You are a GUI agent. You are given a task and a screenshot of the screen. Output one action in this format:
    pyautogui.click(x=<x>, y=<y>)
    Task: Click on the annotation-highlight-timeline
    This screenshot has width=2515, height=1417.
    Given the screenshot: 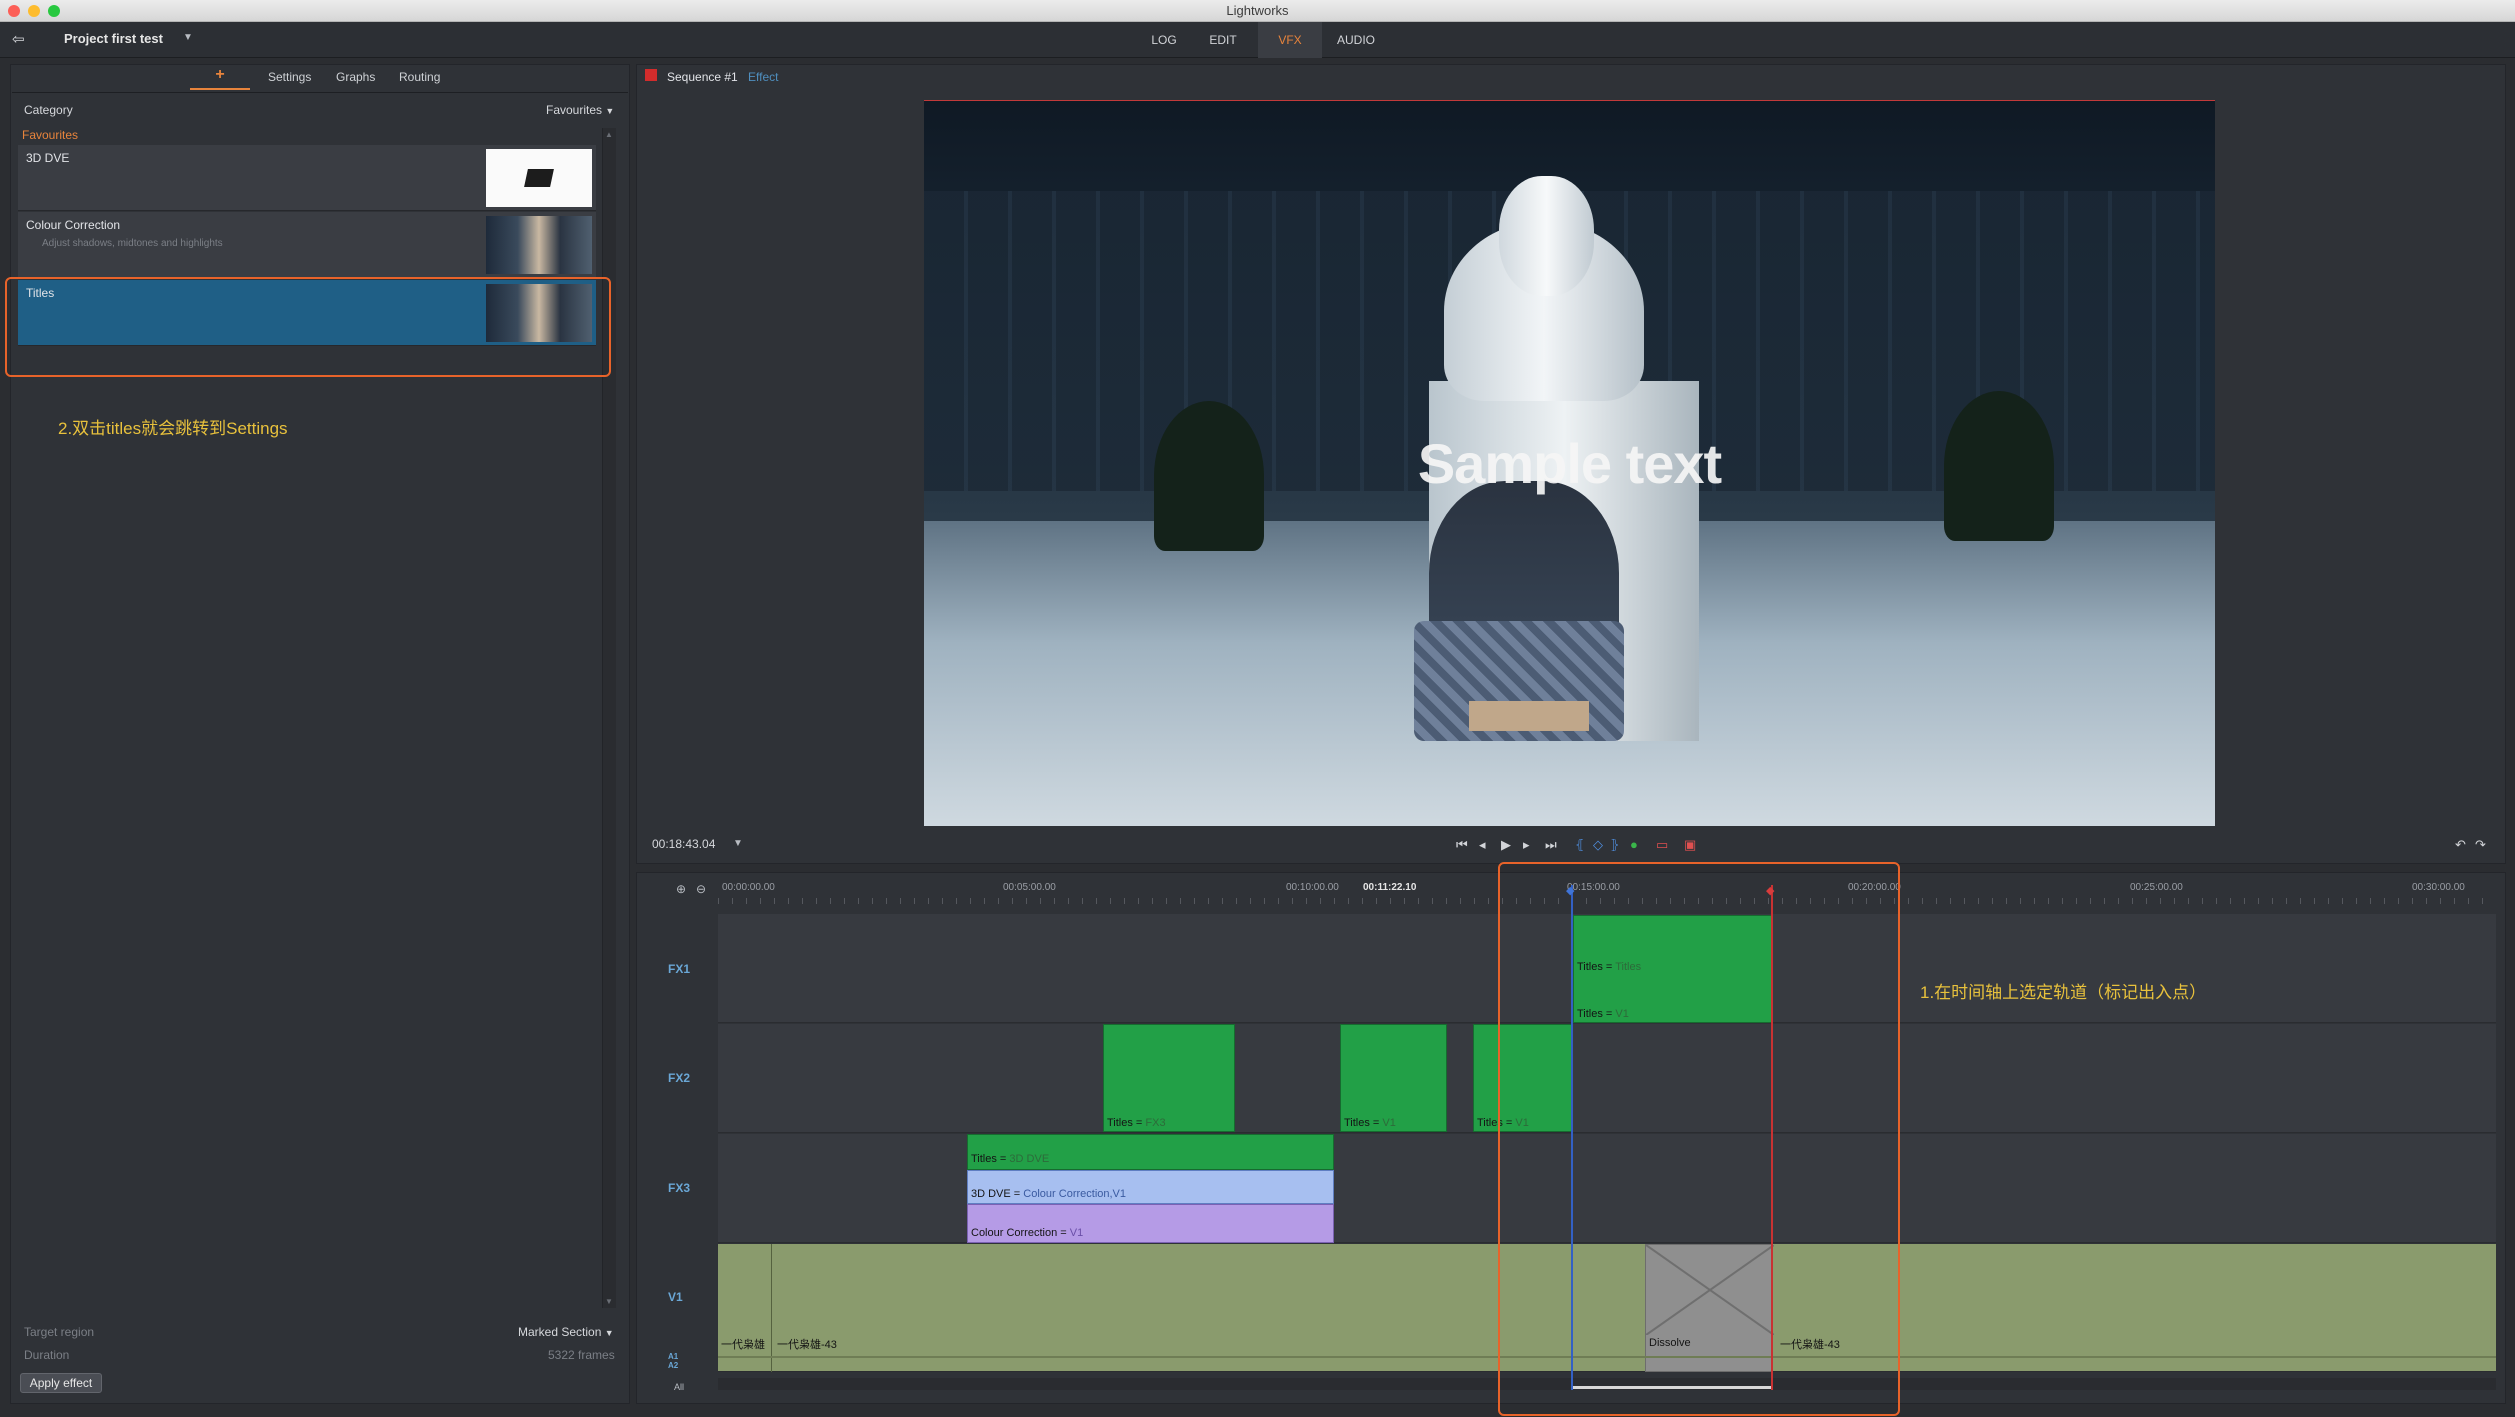 What is the action you would take?
    pyautogui.click(x=1699, y=1139)
    